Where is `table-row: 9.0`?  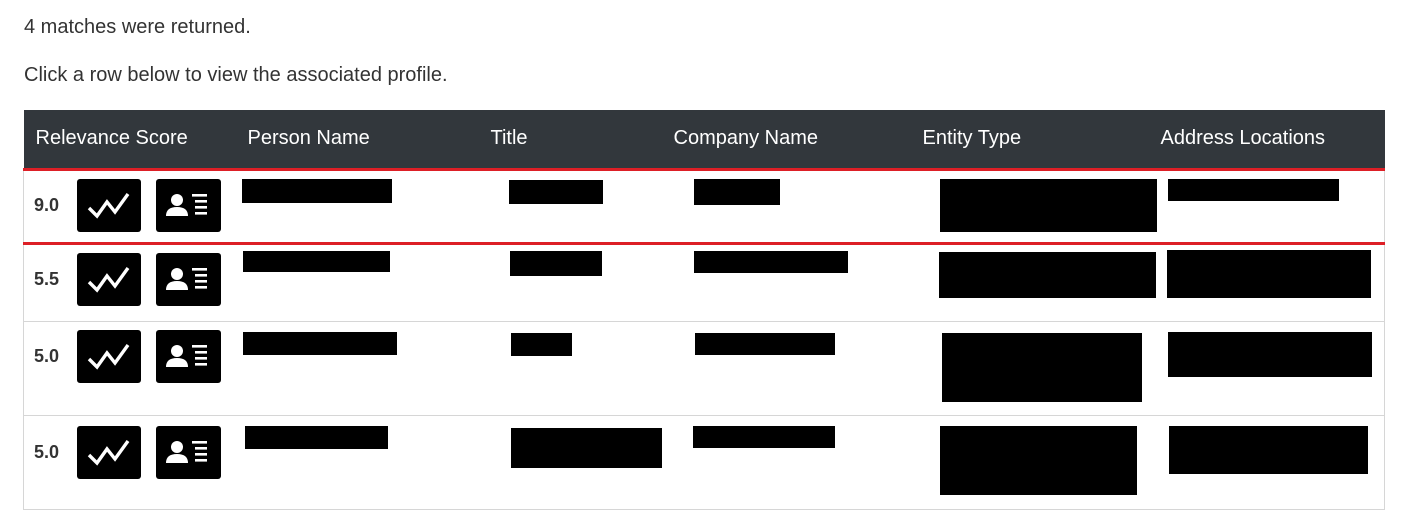
table-row: 9.0 is located at coordinates (704, 206).